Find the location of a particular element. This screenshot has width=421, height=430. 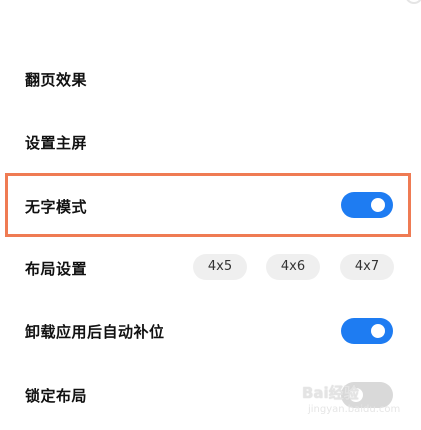

layout-option-4x7: 4x7 is located at coordinates (367, 267).